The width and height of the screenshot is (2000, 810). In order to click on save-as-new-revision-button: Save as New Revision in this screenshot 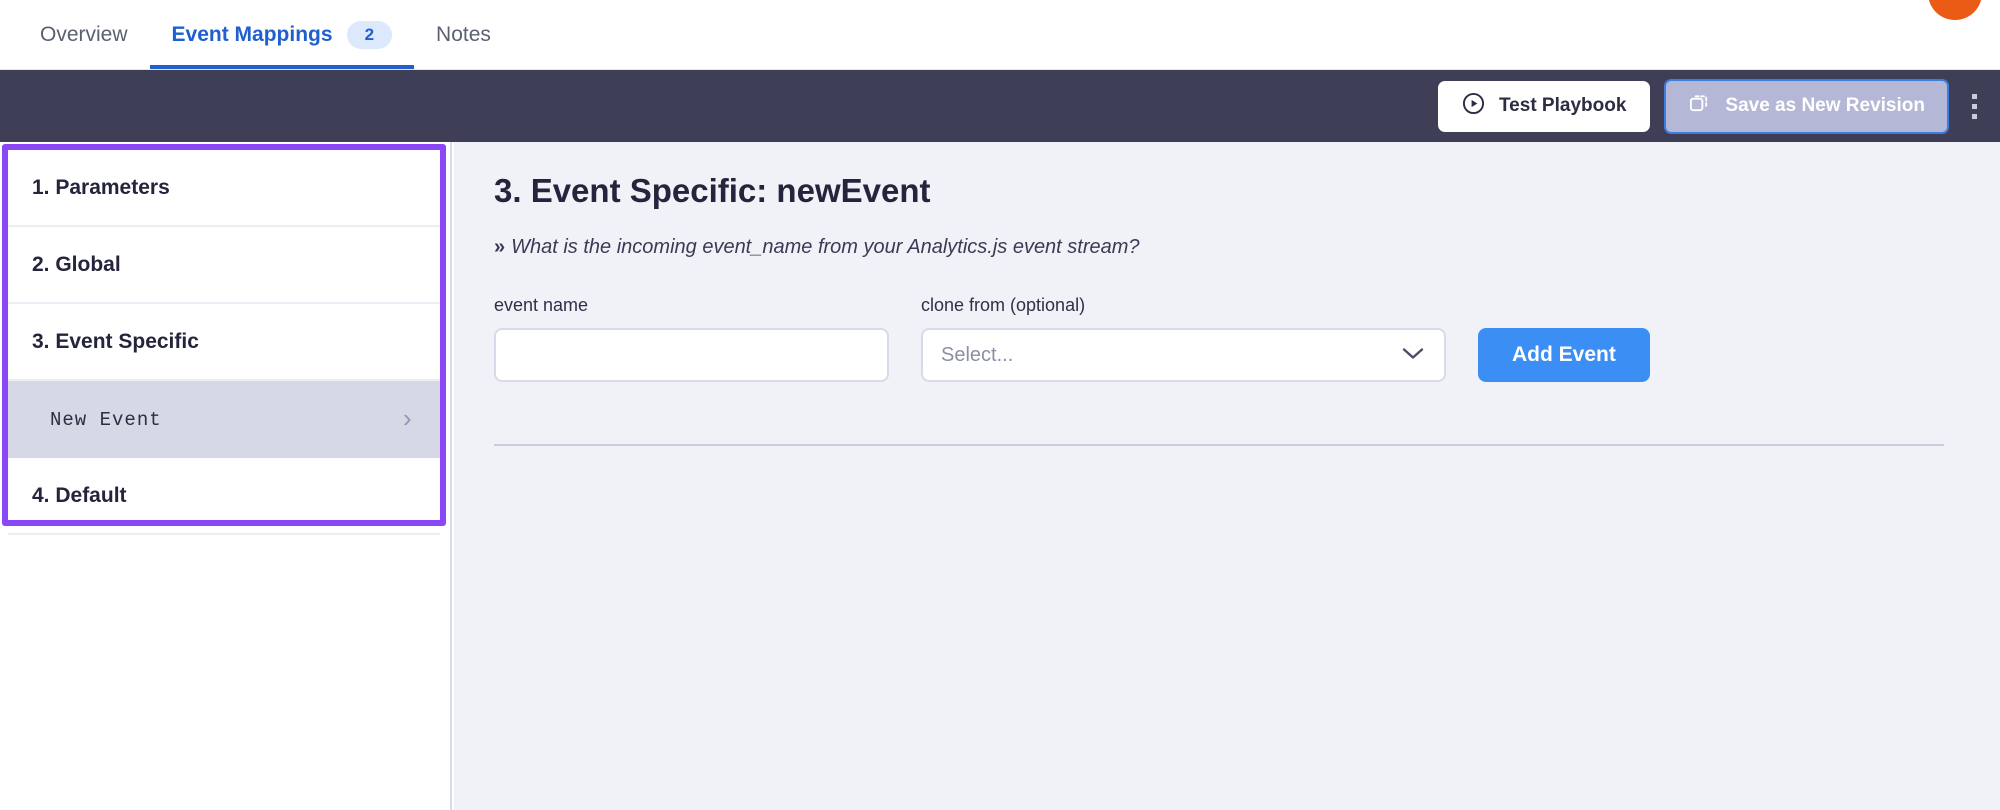, I will do `click(1806, 106)`.